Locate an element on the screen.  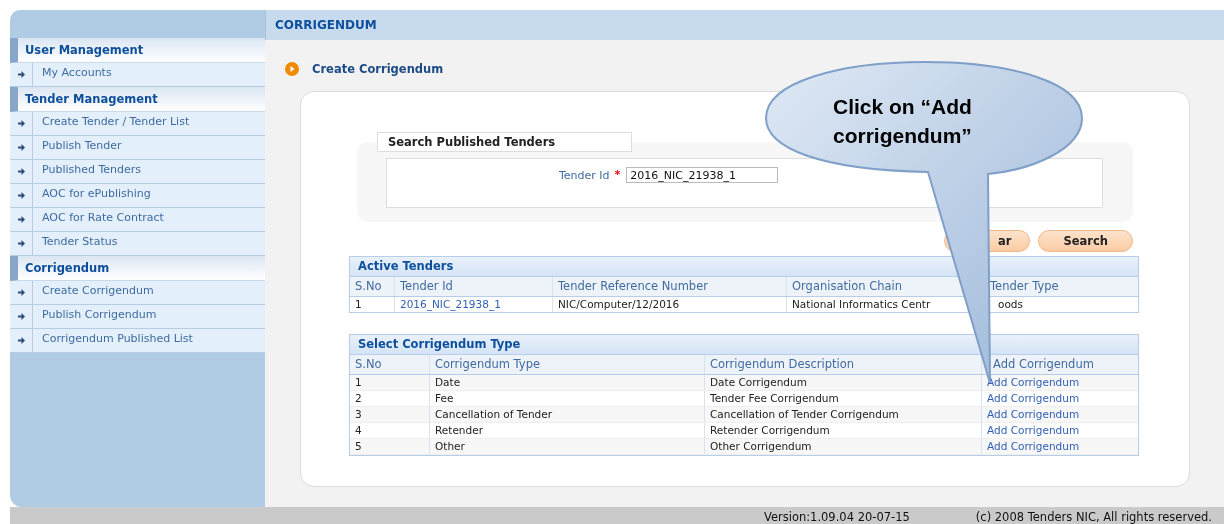
play-icon is located at coordinates (292, 69).